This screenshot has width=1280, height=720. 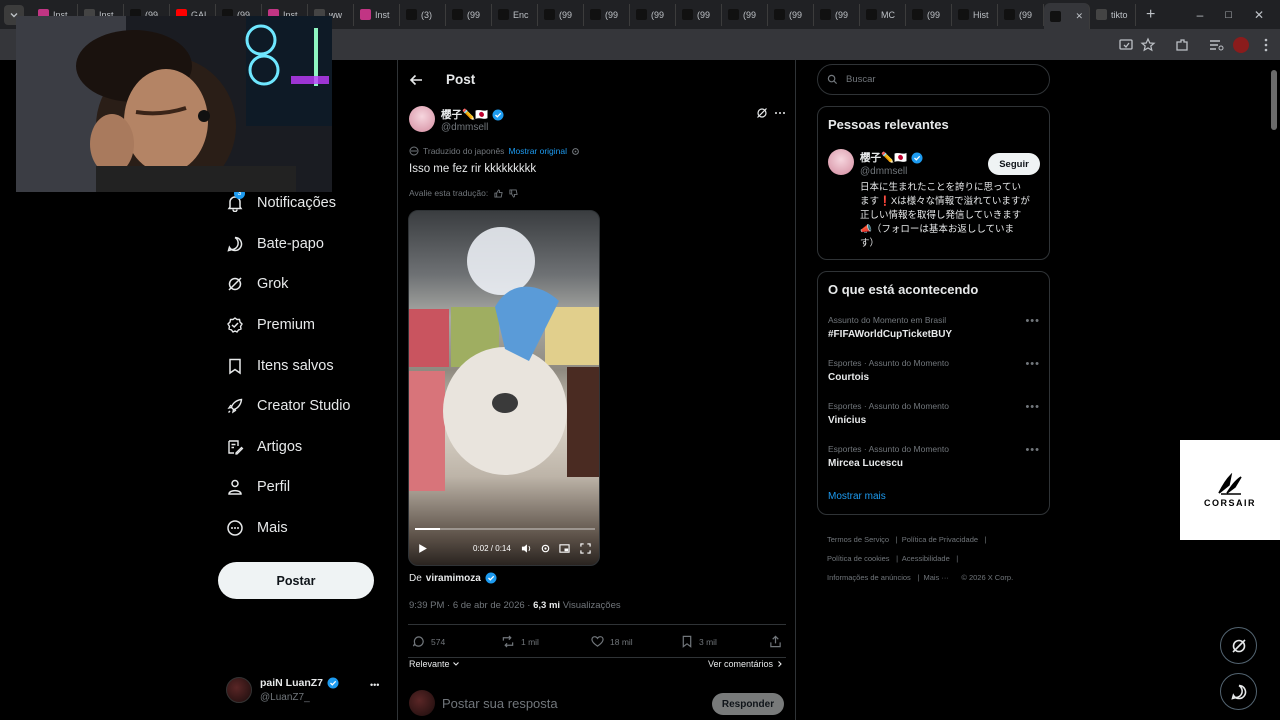 What do you see at coordinates (505, 529) in the screenshot?
I see `video-progress-track` at bounding box center [505, 529].